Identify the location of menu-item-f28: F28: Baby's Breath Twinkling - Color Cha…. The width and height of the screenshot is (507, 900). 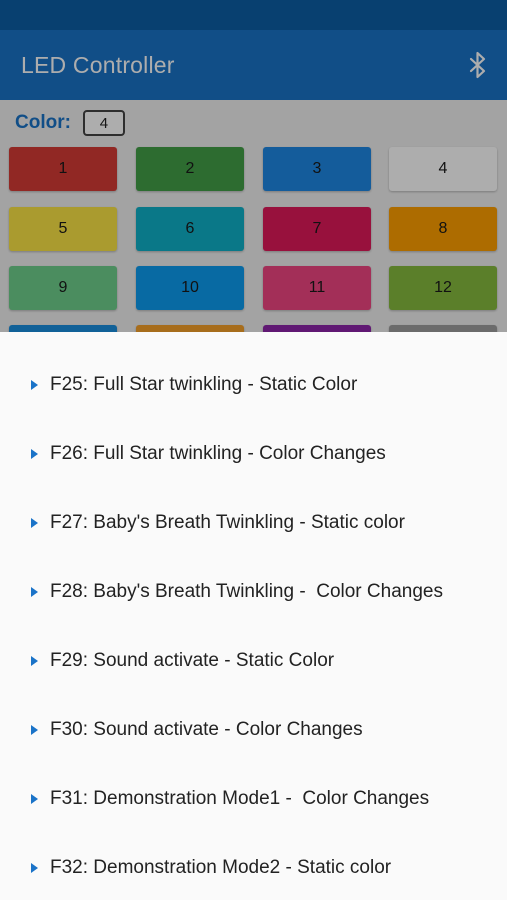
(253, 591).